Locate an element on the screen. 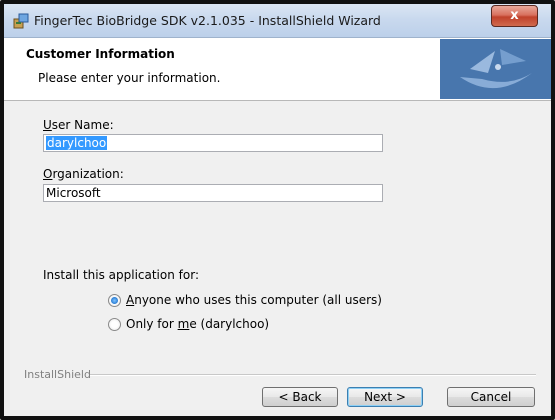 Image resolution: width=555 pixels, height=420 pixels. page-subtitle: Please enter your information. is located at coordinates (129, 78).